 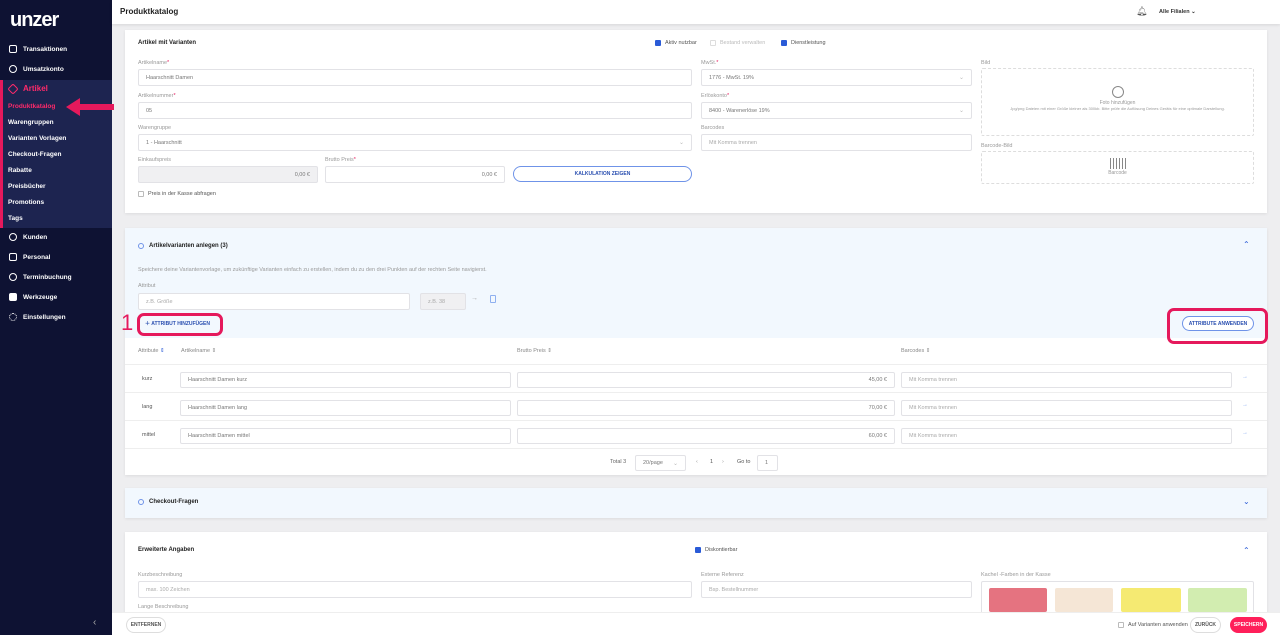 What do you see at coordinates (20, 170) in the screenshot?
I see `sidebar-item-rabatte: Rabatte` at bounding box center [20, 170].